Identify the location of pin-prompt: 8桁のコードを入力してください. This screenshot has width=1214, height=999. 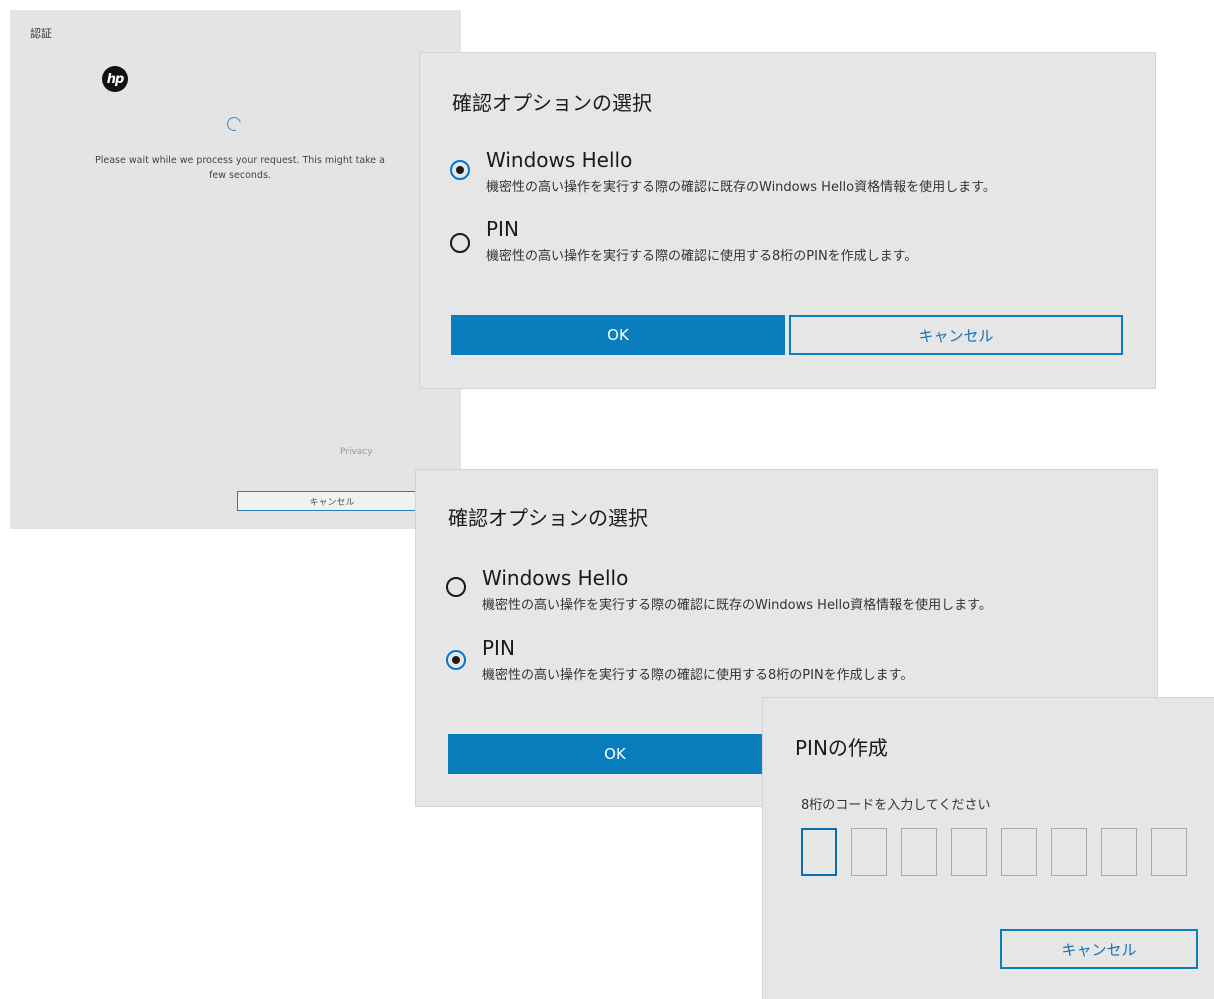
(896, 805).